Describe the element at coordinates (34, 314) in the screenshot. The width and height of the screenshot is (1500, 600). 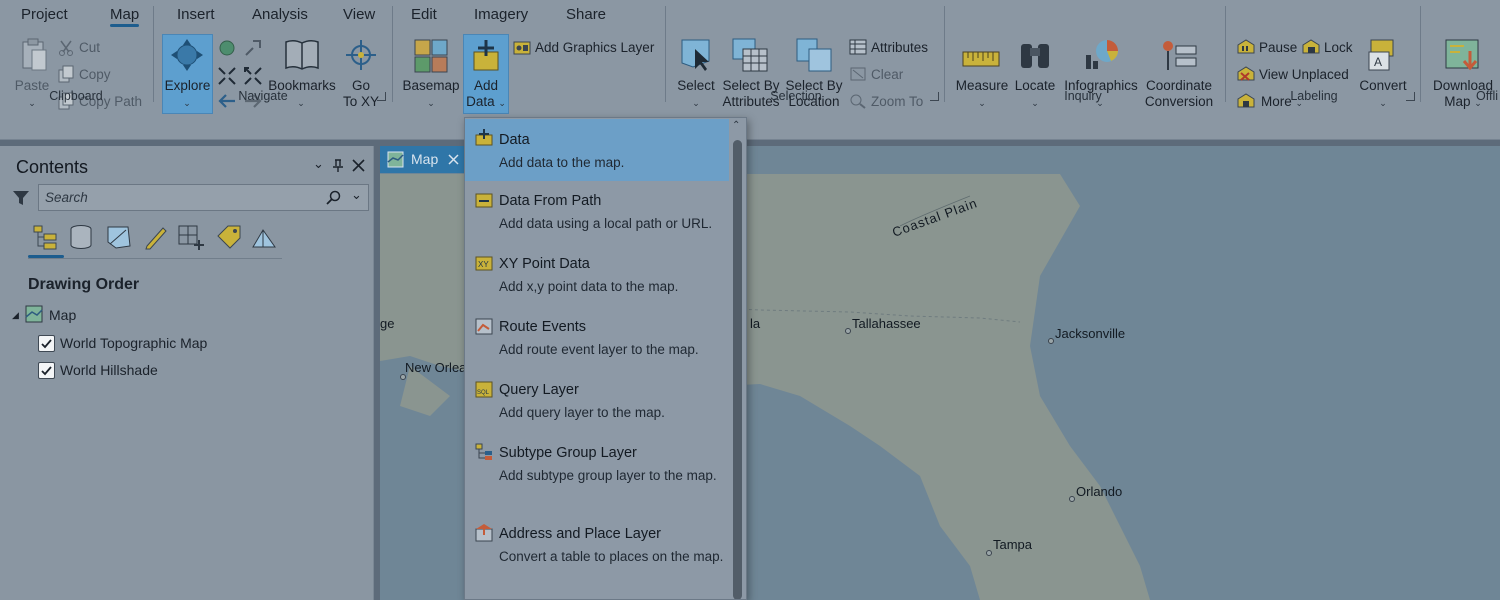
I see `map-icon` at that location.